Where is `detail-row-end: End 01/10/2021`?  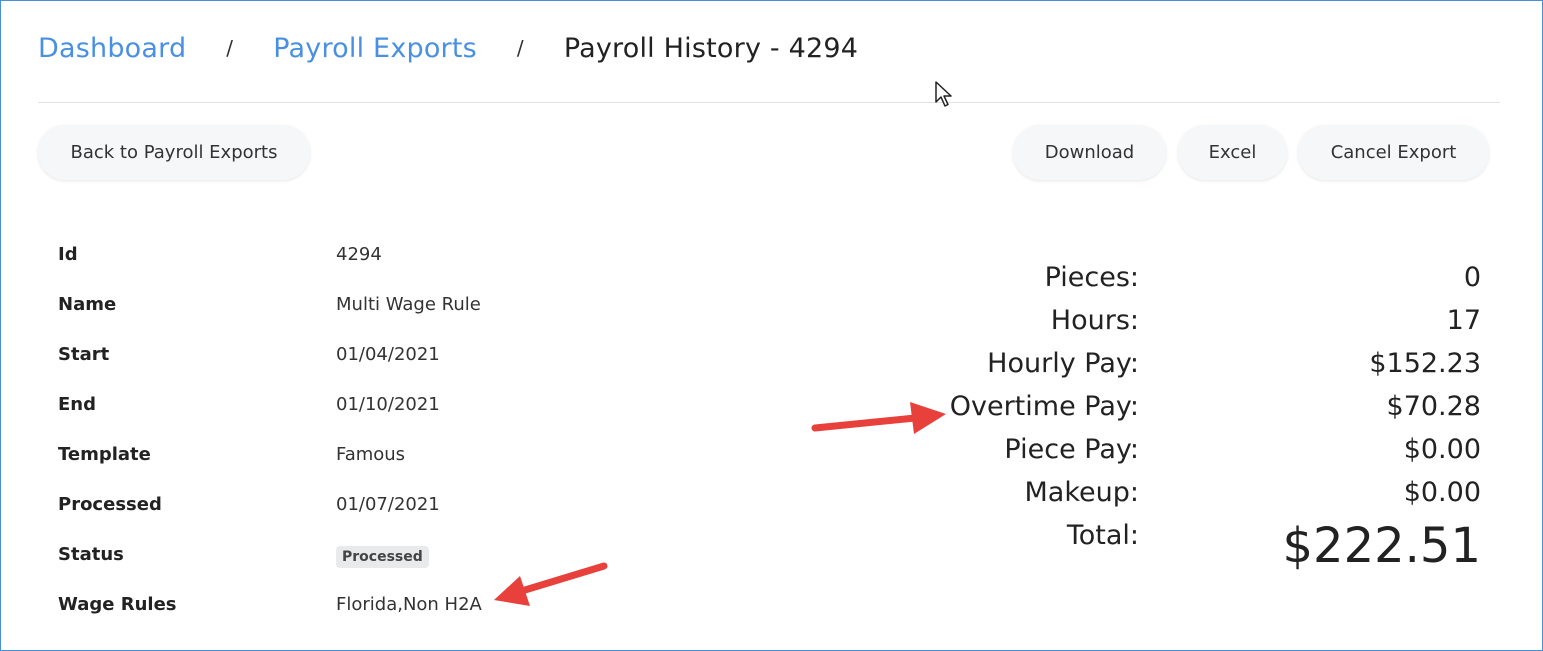 detail-row-end: End 01/10/2021 is located at coordinates (318, 405).